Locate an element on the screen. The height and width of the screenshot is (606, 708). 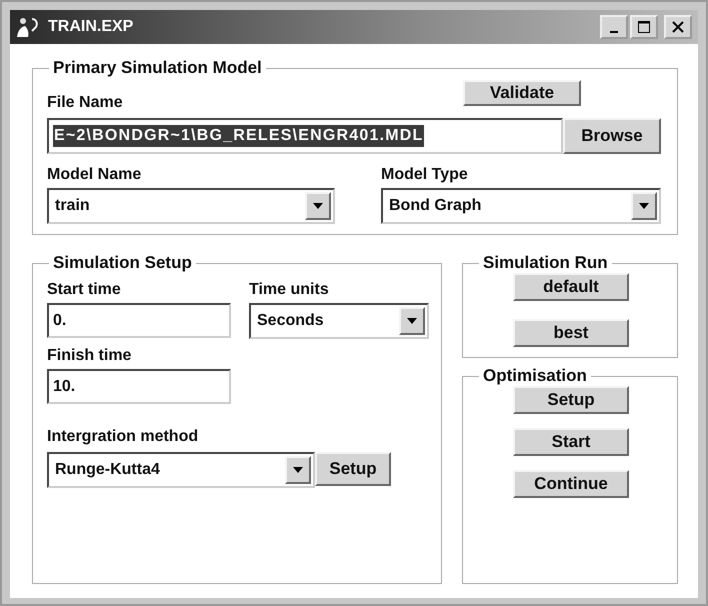
group-title: Optimisation is located at coordinates (535, 376).